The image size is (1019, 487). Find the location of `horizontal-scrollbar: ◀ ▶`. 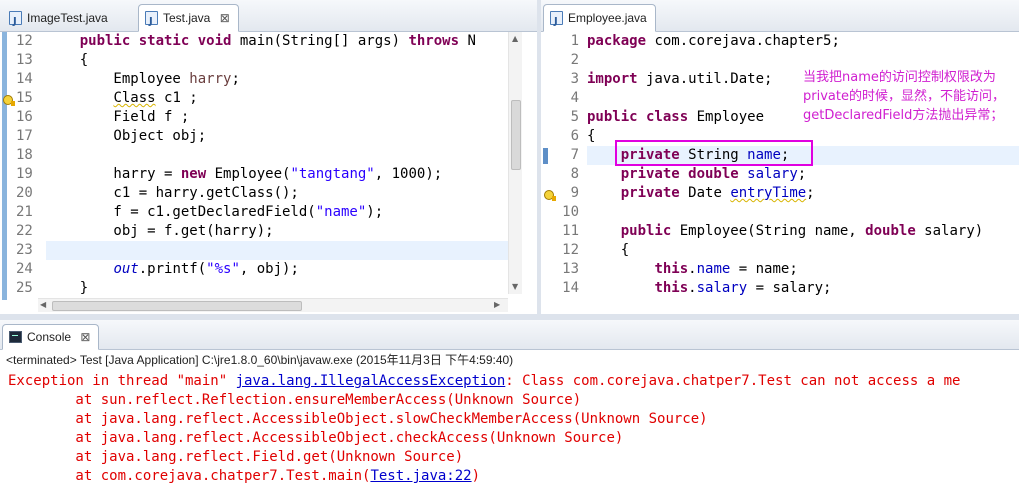

horizontal-scrollbar: ◀ ▶ is located at coordinates (273, 305).